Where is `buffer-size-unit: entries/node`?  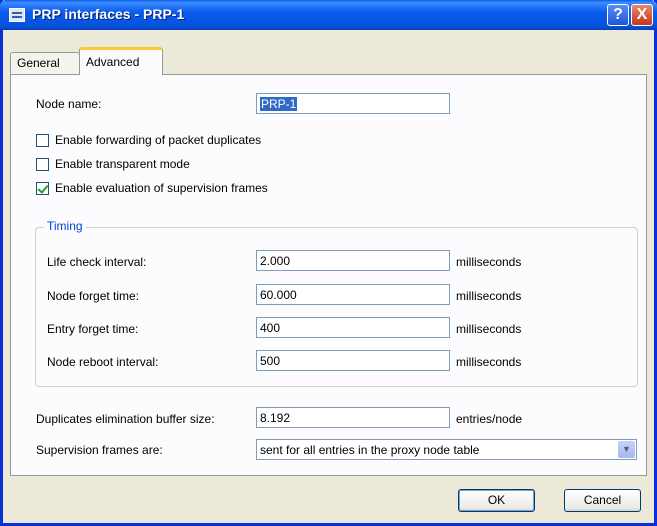
buffer-size-unit: entries/node is located at coordinates (489, 419).